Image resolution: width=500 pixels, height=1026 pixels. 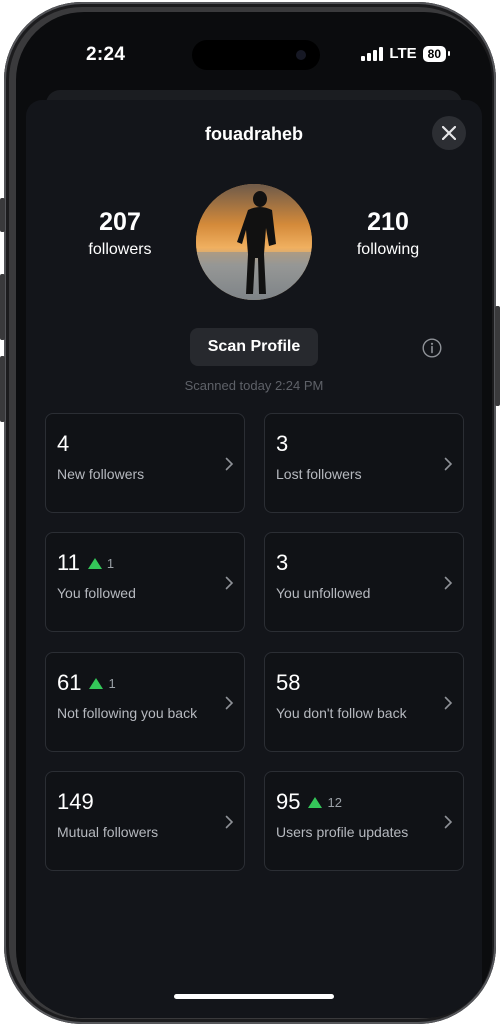 I want to click on card-label: You followed, so click(x=96, y=593).